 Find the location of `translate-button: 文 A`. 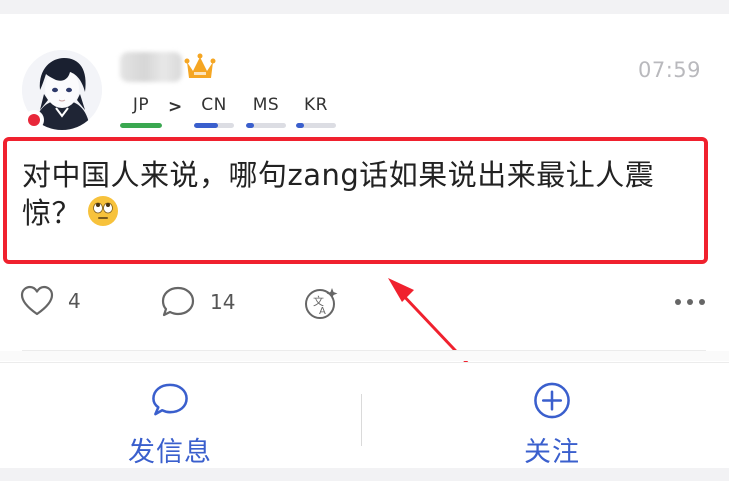

translate-button: 文 A is located at coordinates (321, 303).